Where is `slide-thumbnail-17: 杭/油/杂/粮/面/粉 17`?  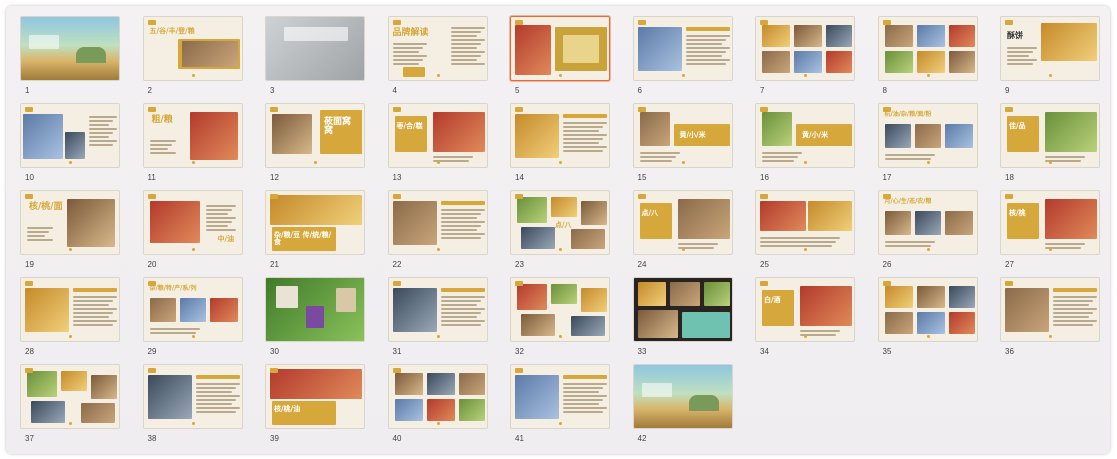
slide-thumbnail-17: 杭/油/杂/粮/面/粉 17 is located at coordinates (927, 146).